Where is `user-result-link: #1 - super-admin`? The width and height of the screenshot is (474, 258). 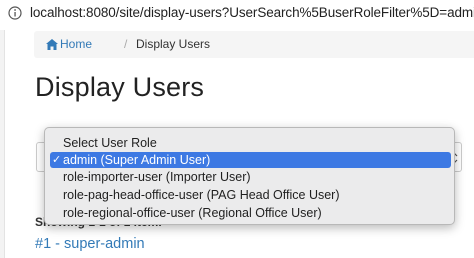 user-result-link: #1 - super-admin is located at coordinates (90, 244).